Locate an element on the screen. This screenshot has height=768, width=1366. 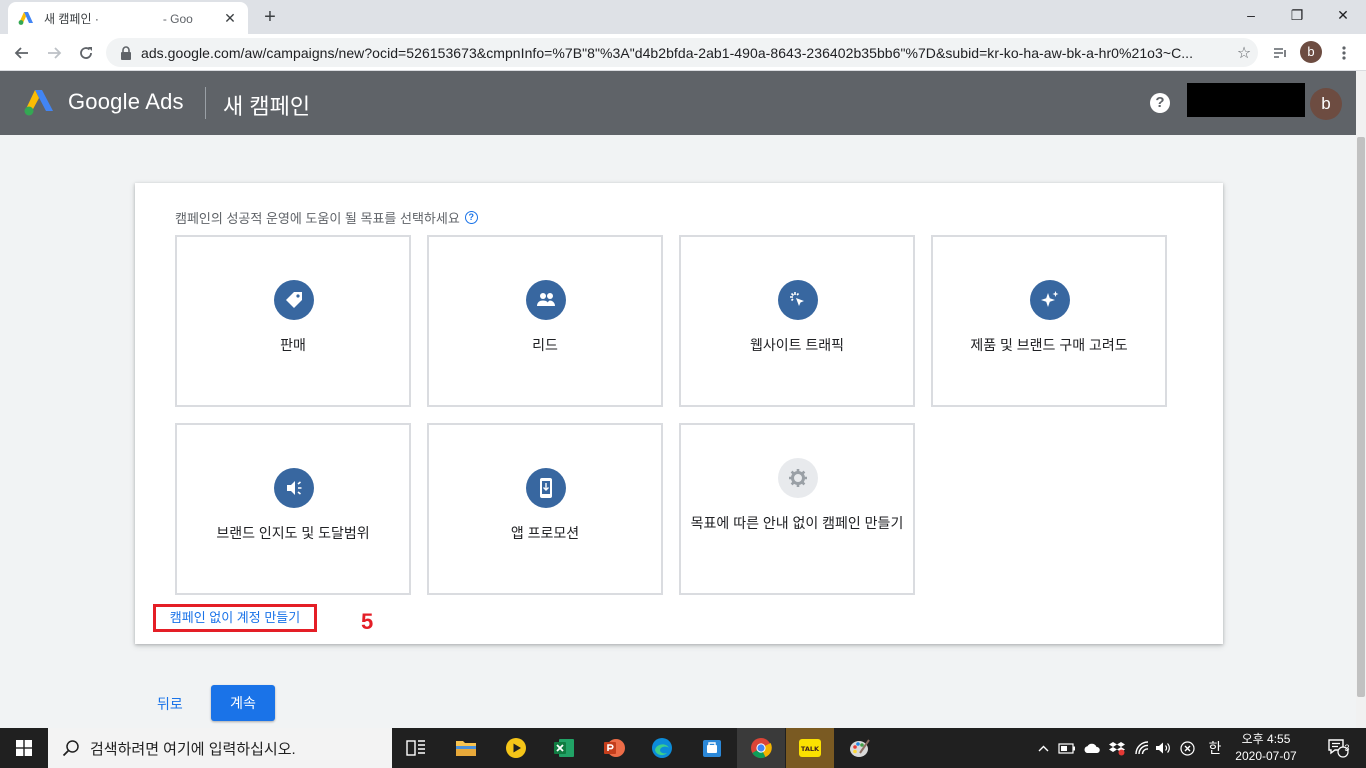
goal-no-guidance: 목표에 따른 안내 없이 캠페인 만들기 is located at coordinates (797, 509).